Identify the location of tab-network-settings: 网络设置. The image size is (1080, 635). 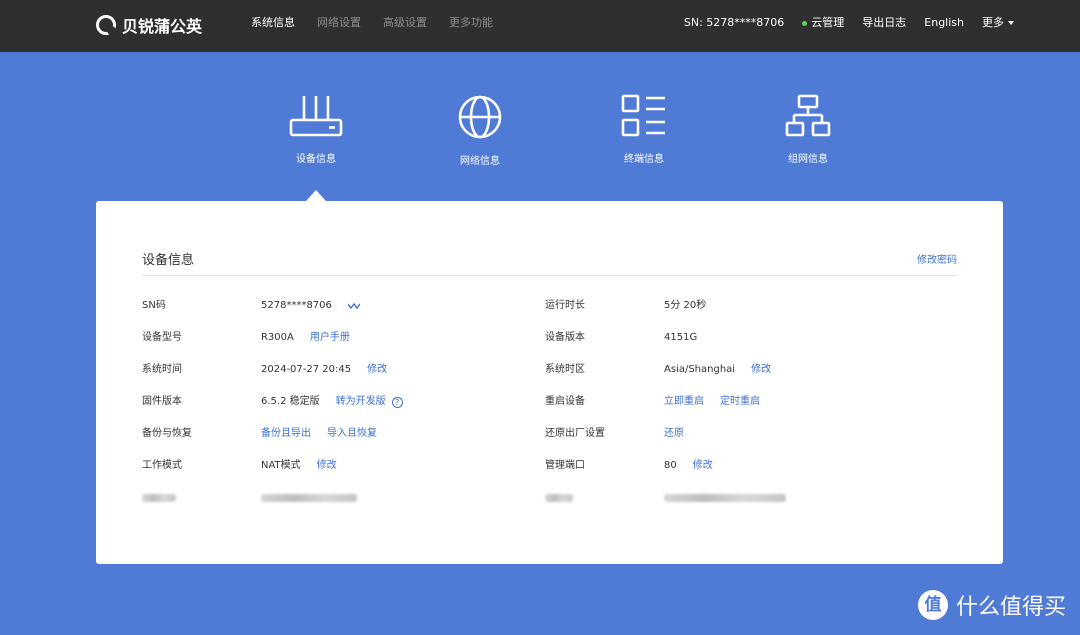
(339, 22).